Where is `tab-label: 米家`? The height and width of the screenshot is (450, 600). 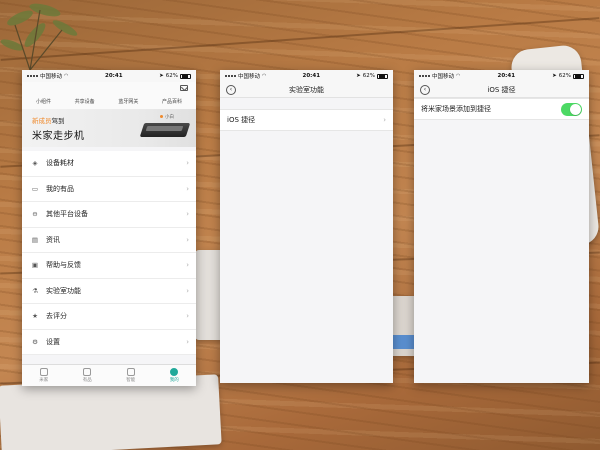 tab-label: 米家 is located at coordinates (44, 380).